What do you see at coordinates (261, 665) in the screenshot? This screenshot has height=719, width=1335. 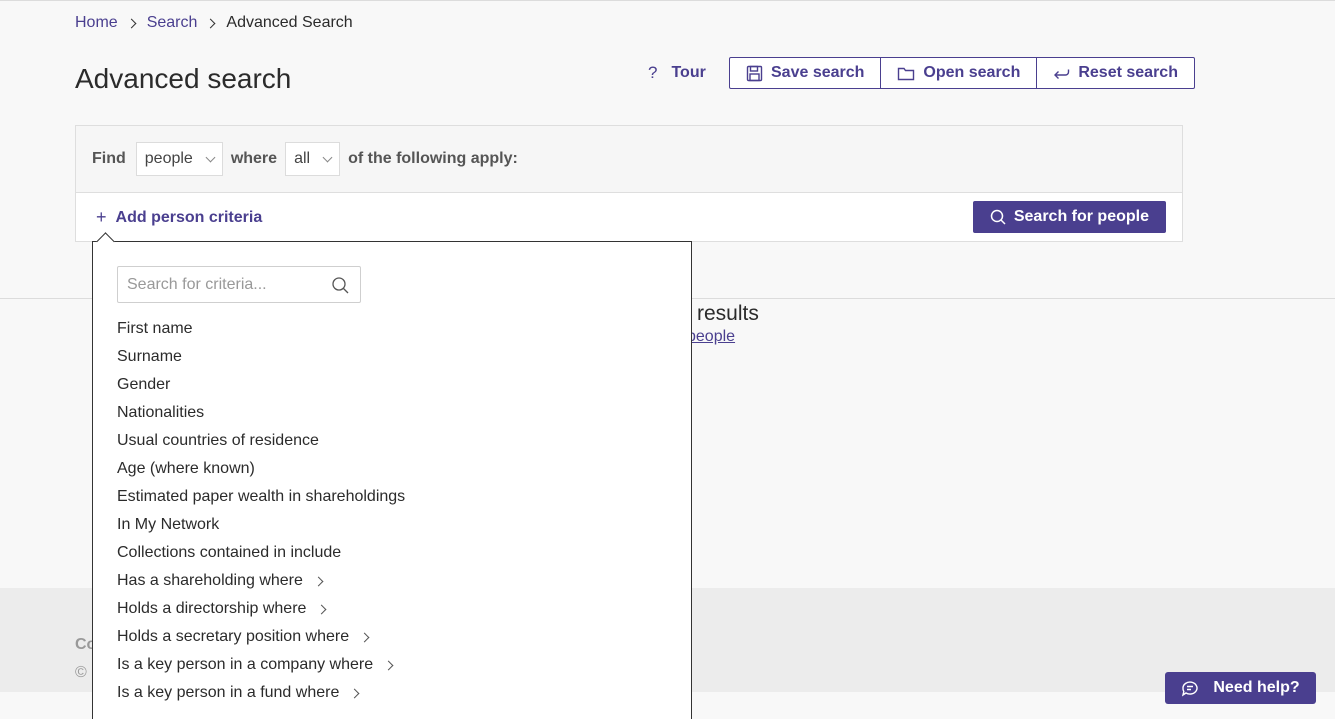 I see `list-item: Is a key person in a company where` at bounding box center [261, 665].